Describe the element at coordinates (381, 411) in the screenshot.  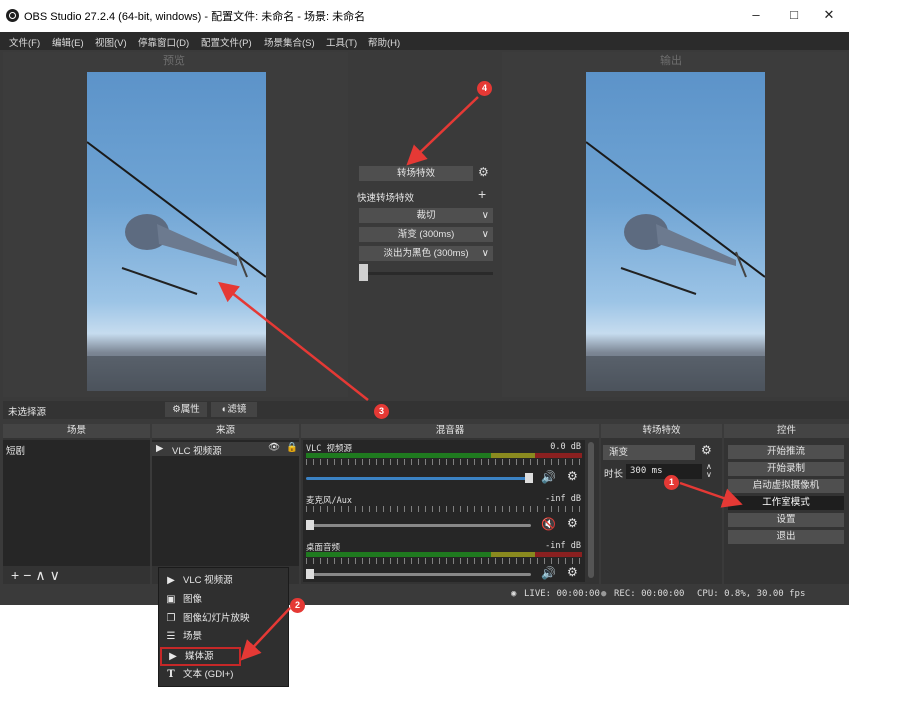
I see `annotation-badge-3: 3` at that location.